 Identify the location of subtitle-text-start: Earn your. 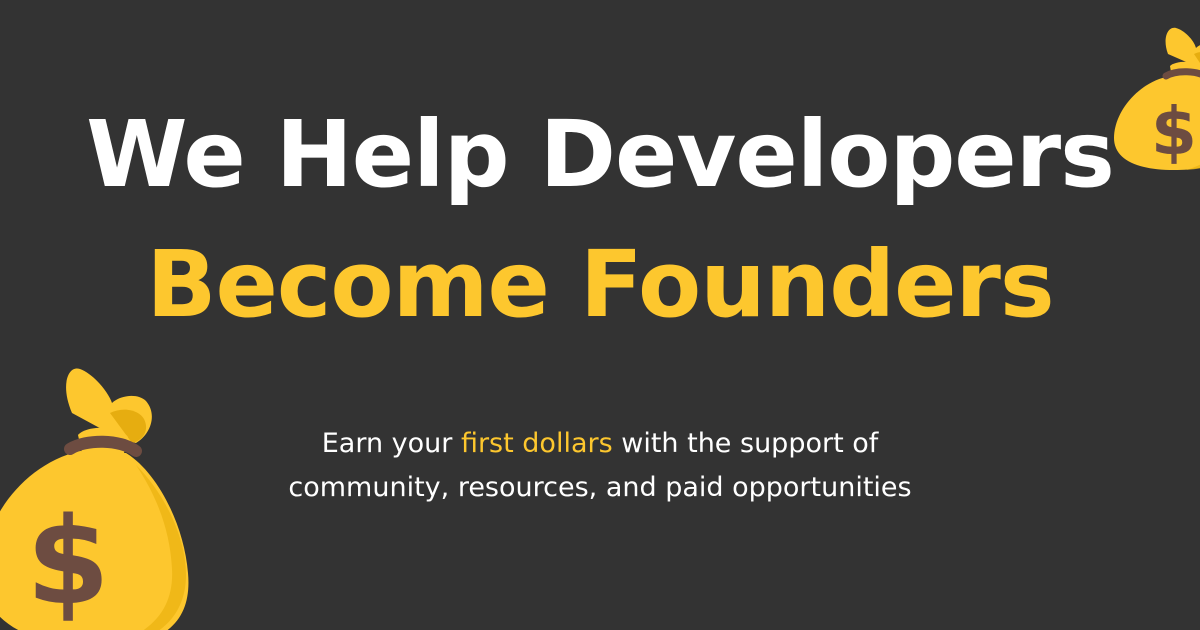
(391, 443).